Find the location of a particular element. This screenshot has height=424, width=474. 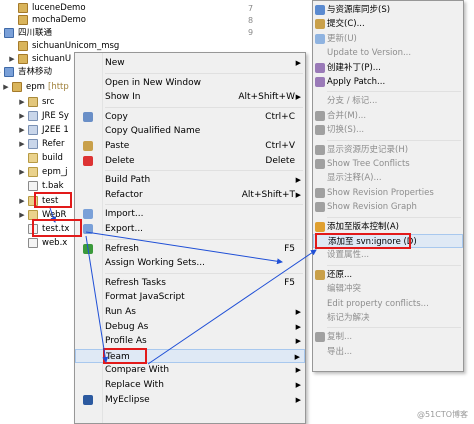

menu-item-open-in-new-window: Open in New Window is located at coordinates (190, 83).